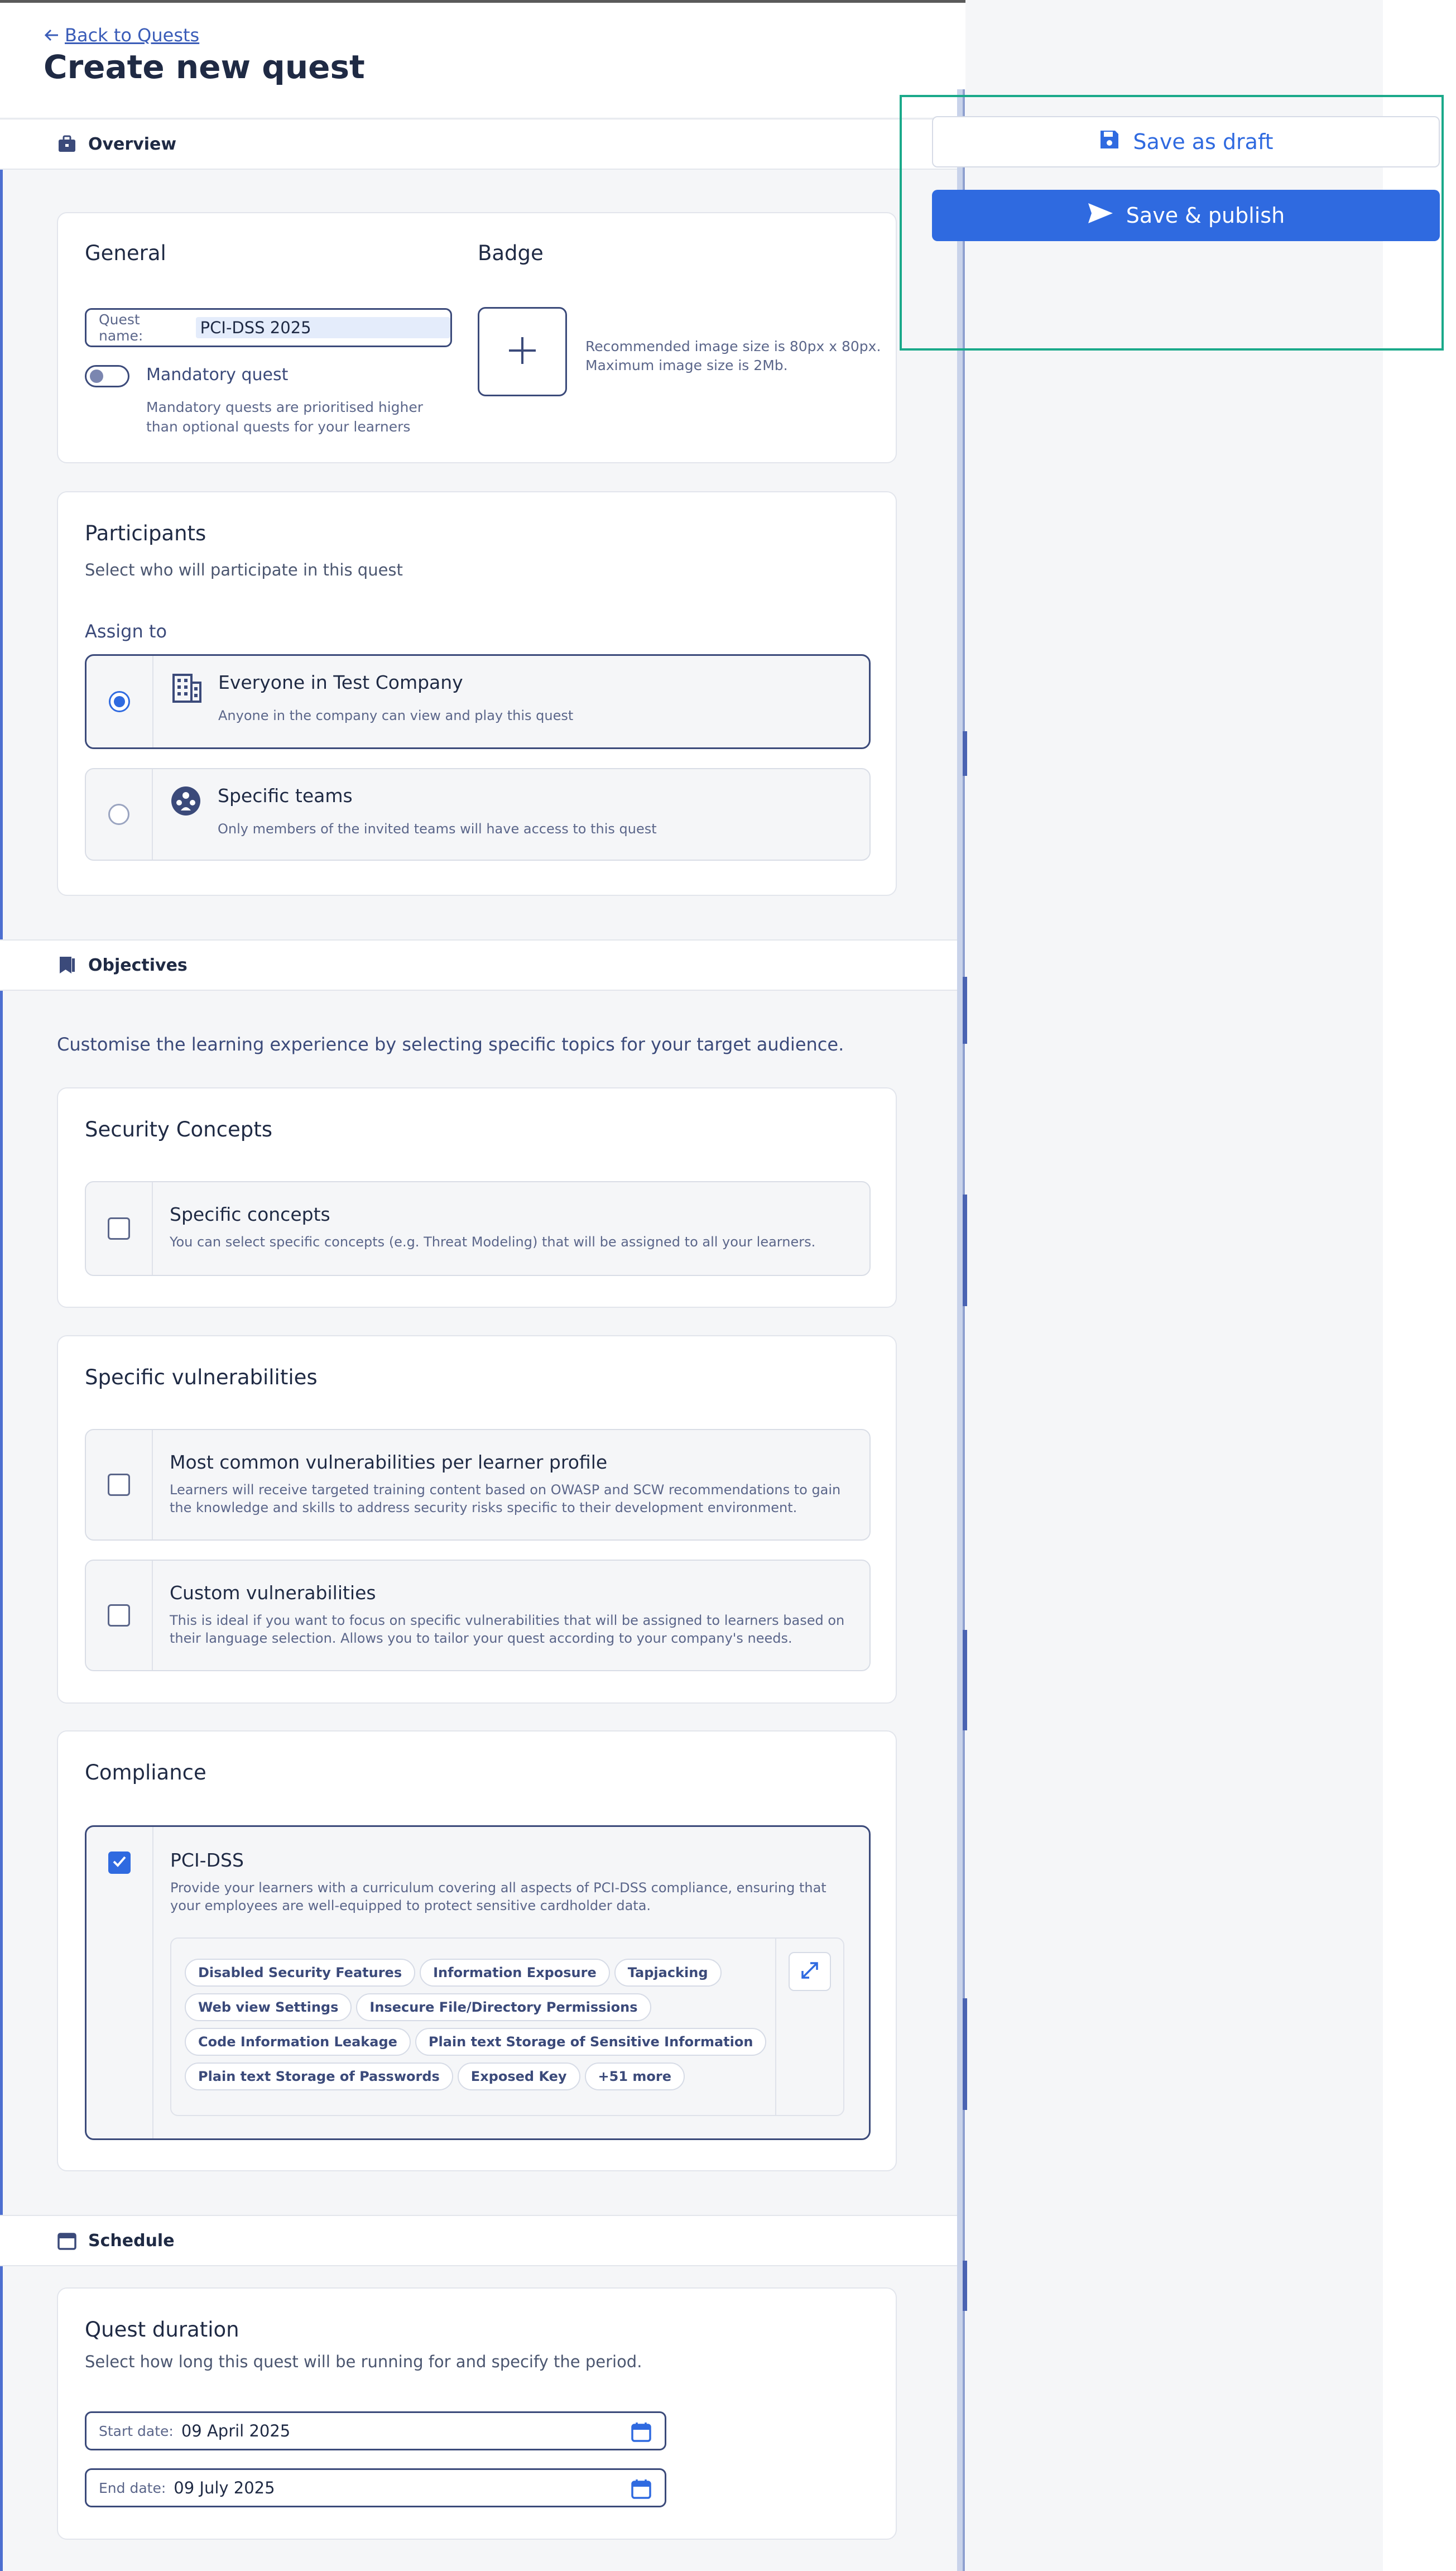 This screenshot has height=2571, width=1456. What do you see at coordinates (186, 802) in the screenshot?
I see `team-icon` at bounding box center [186, 802].